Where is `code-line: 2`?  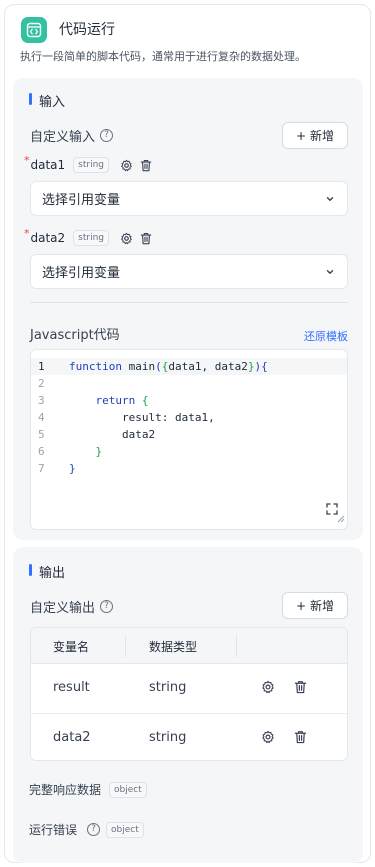
code-line: 2 is located at coordinates (41, 383).